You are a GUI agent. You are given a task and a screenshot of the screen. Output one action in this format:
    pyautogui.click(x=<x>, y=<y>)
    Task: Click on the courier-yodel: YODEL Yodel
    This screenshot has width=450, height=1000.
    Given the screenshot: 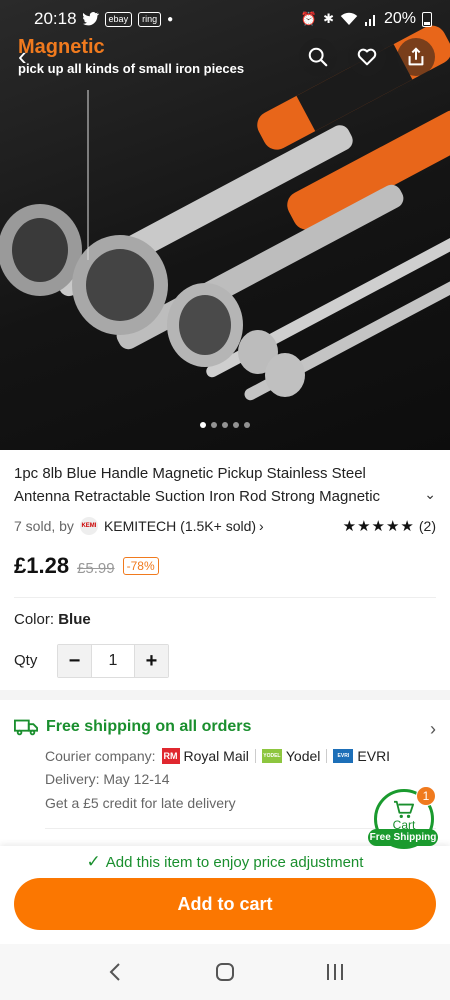 What is the action you would take?
    pyautogui.click(x=291, y=756)
    